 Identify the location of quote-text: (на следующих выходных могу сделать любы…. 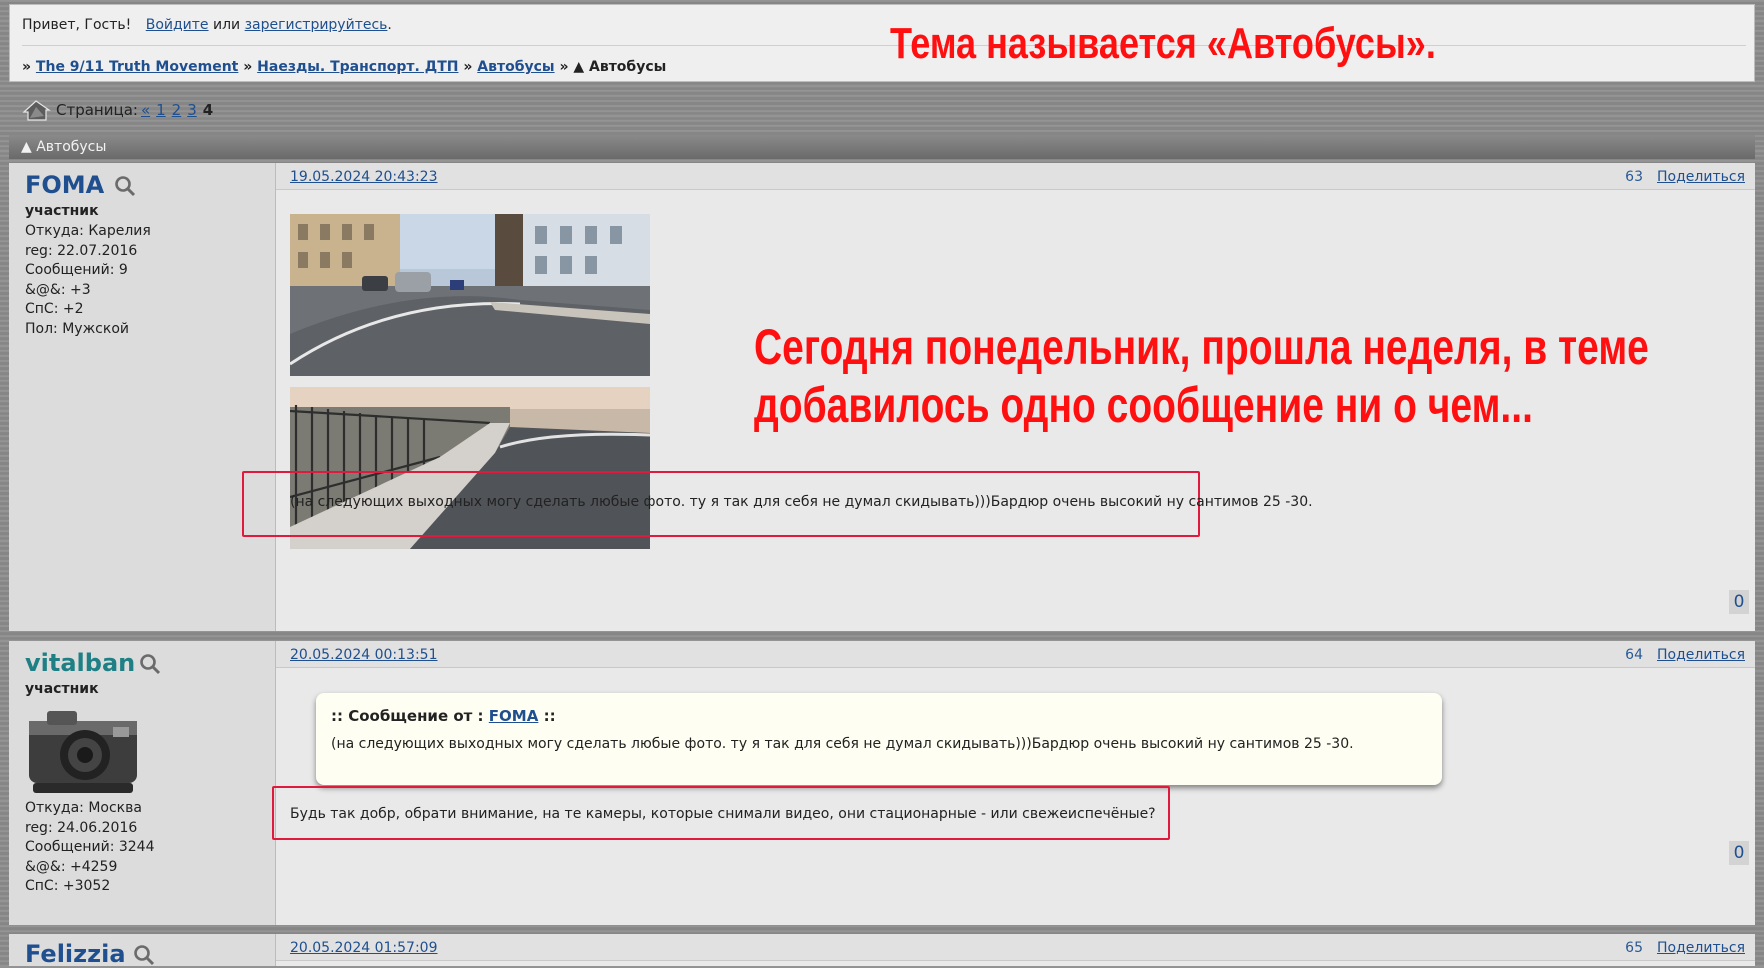
(842, 744).